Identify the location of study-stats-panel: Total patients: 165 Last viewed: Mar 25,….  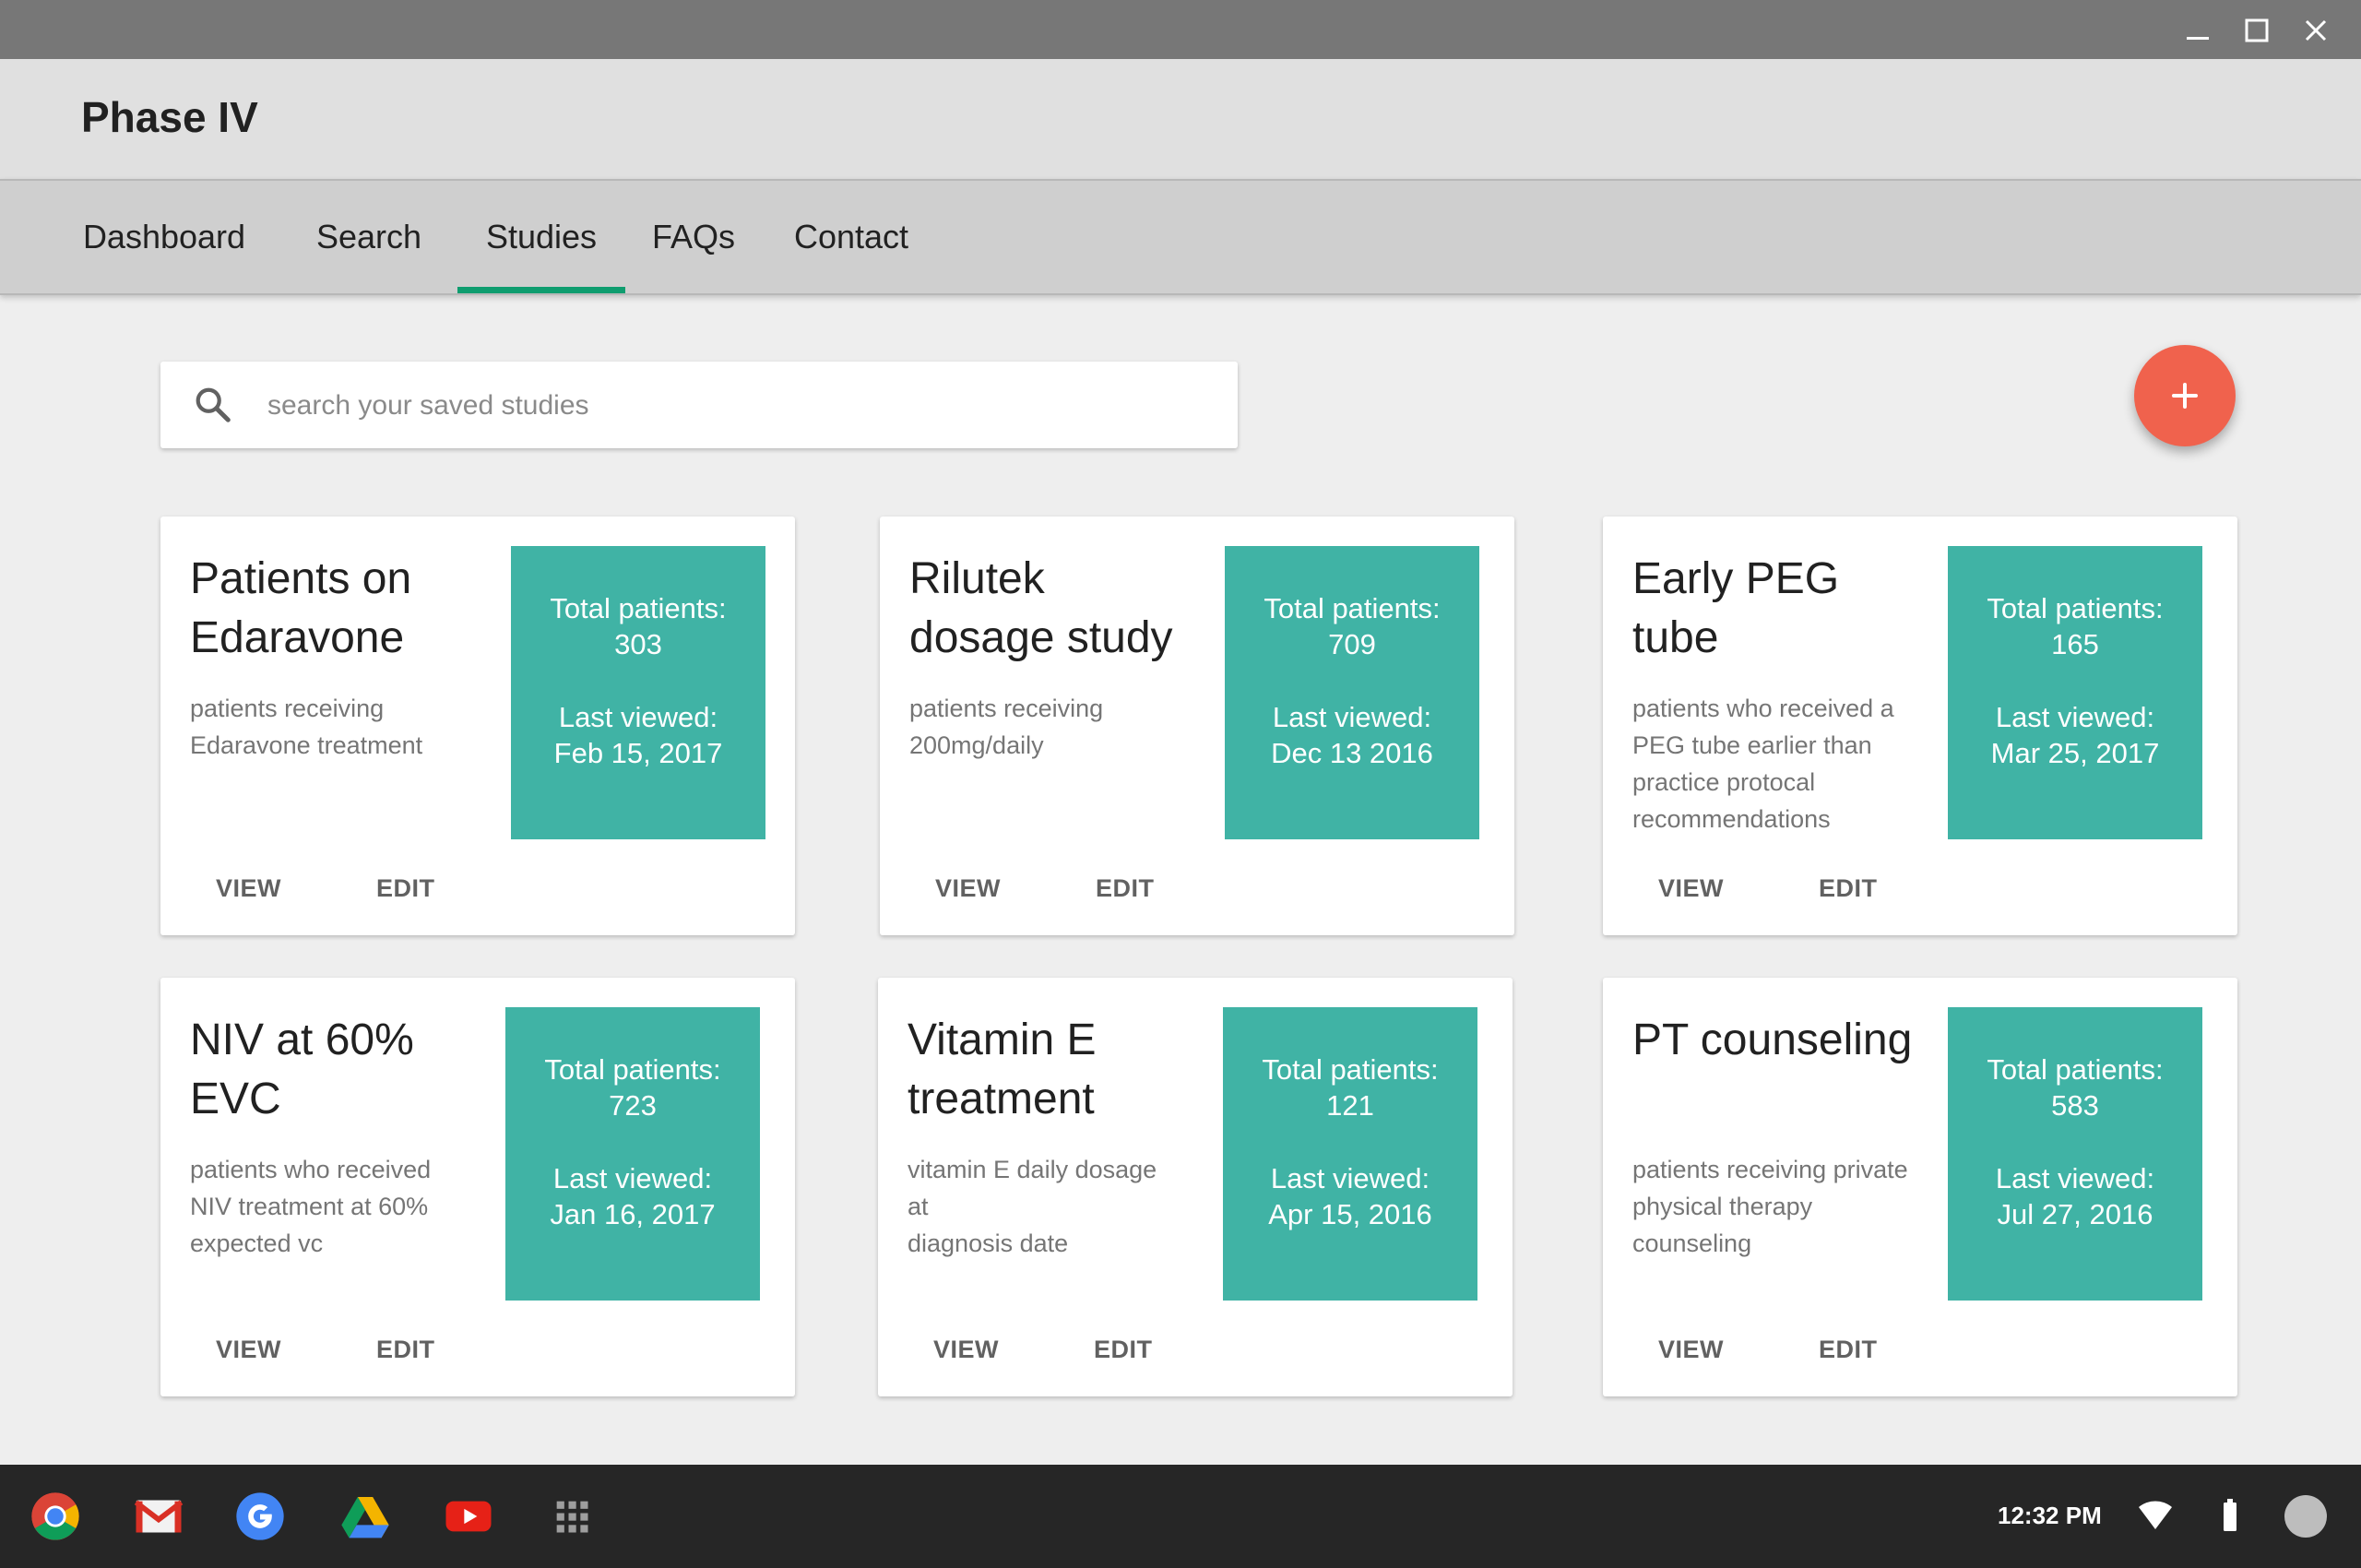
(2075, 692).